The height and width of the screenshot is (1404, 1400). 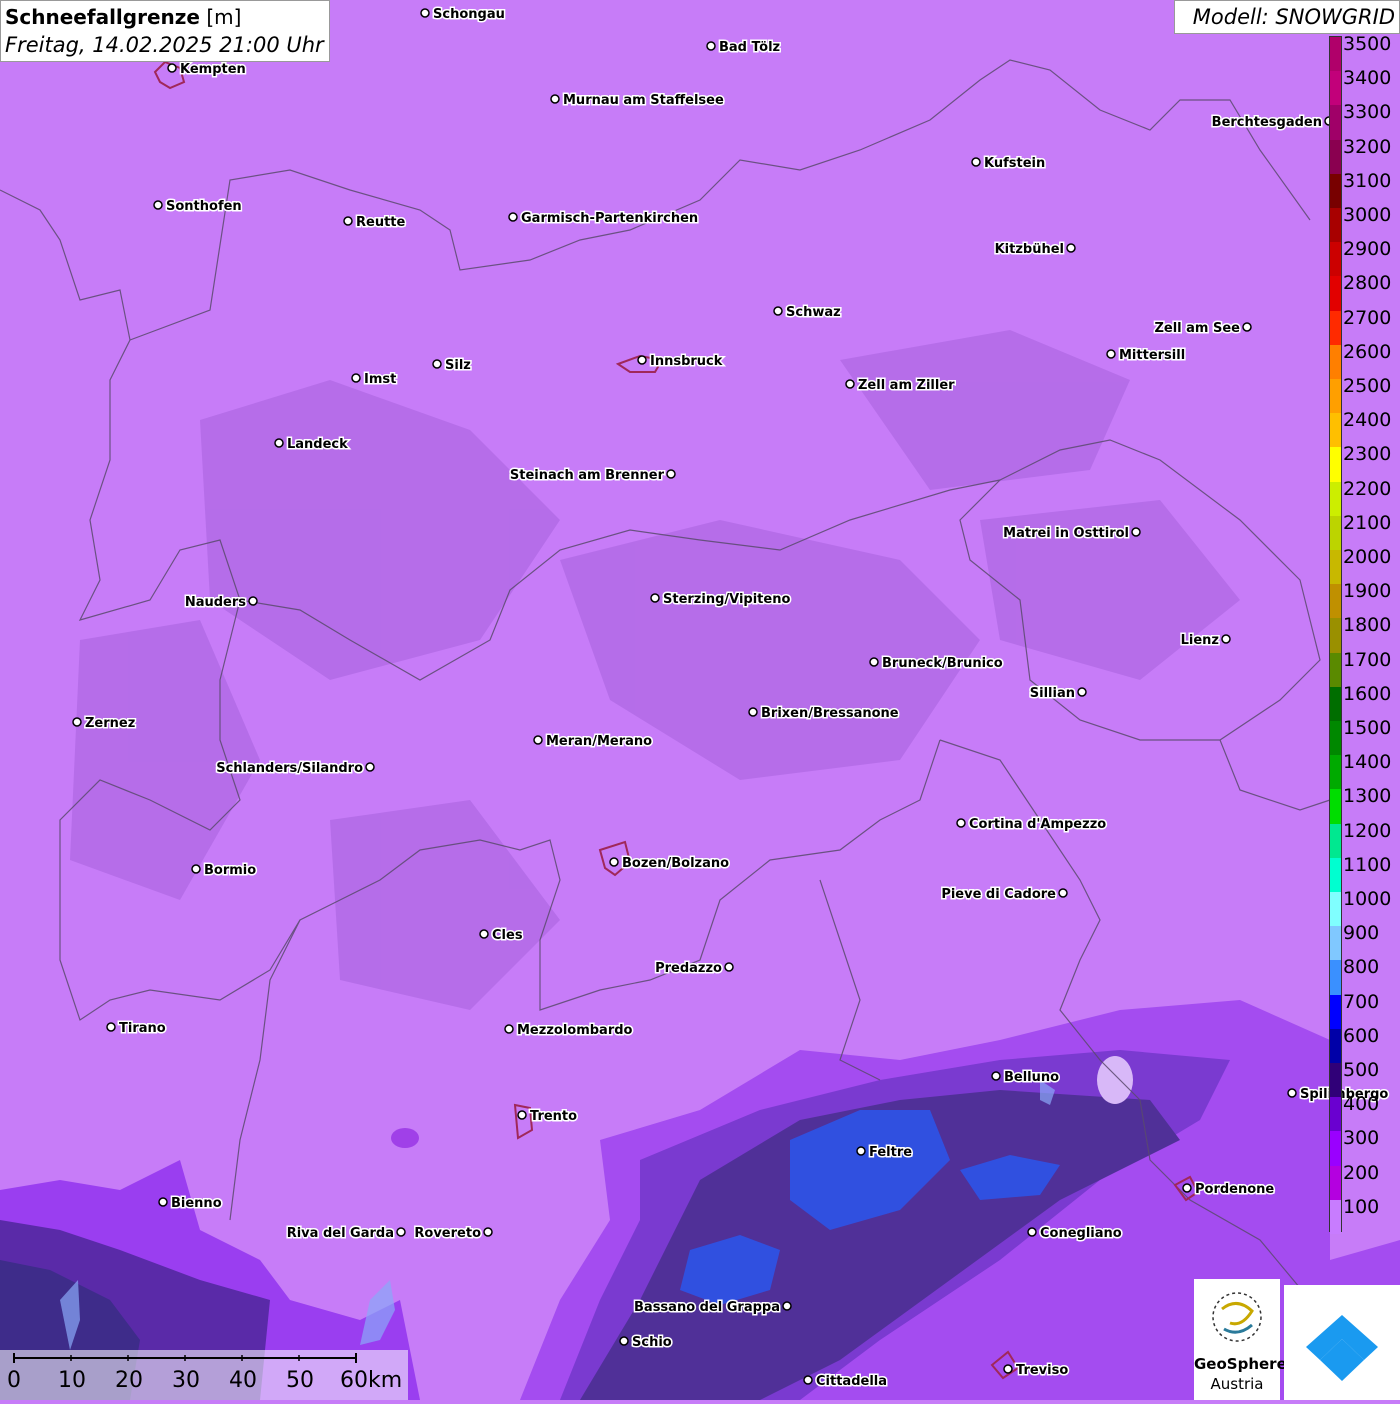 I want to click on city-label: Cittadella, so click(x=851, y=1381).